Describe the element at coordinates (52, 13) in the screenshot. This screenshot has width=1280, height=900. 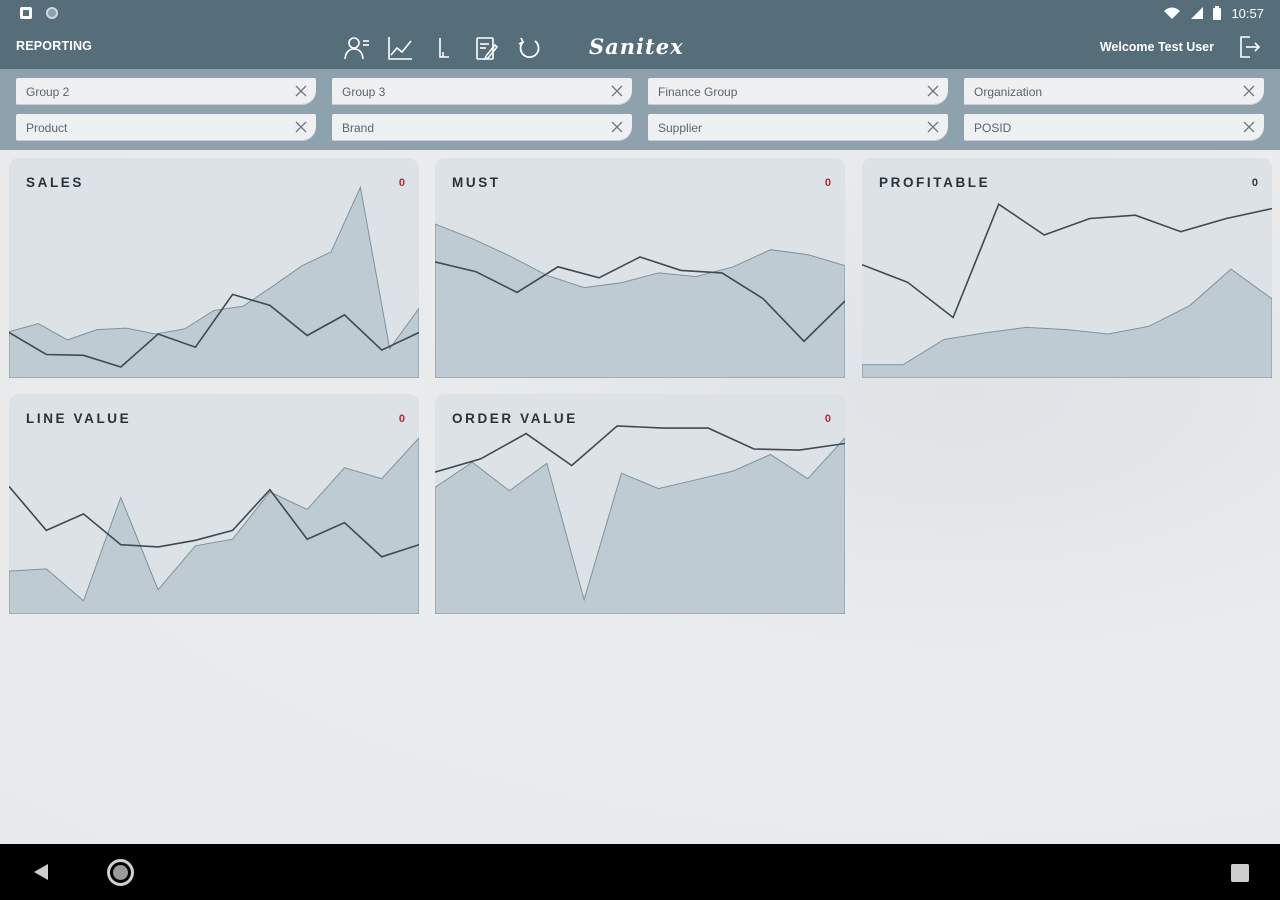
I see `notification-sync-icon` at that location.